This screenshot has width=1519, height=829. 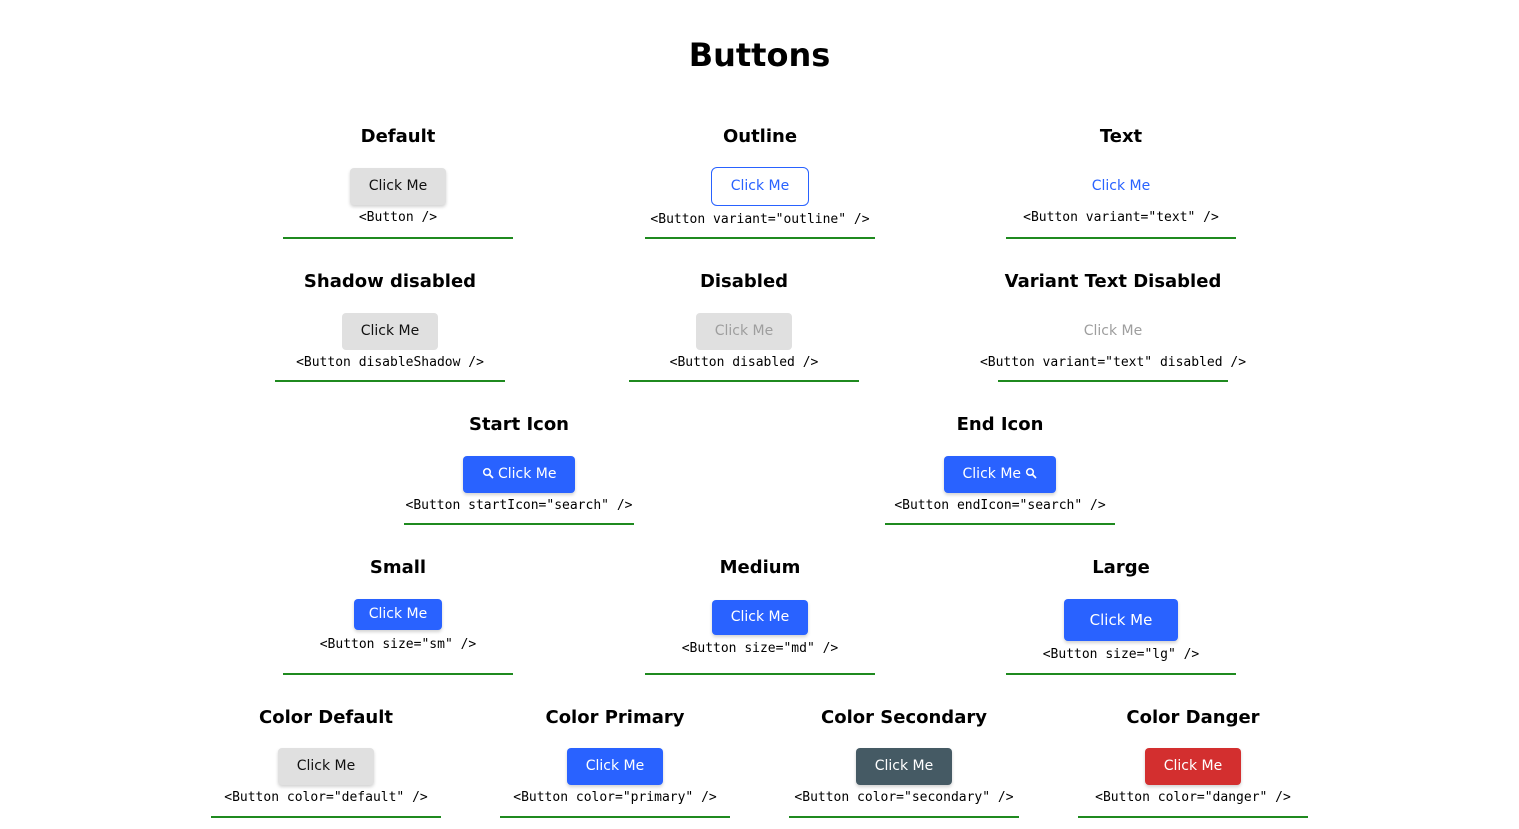 I want to click on medium-button: Click Me, so click(x=760, y=617).